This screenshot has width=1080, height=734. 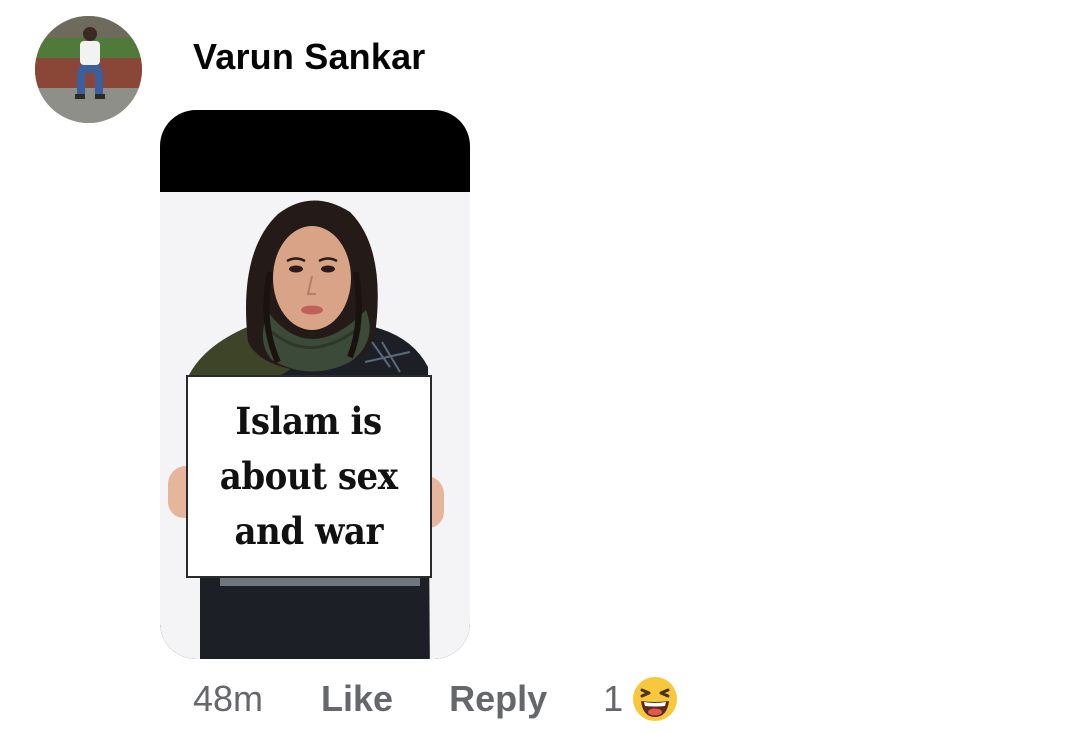 What do you see at coordinates (436, 699) in the screenshot?
I see `comment-actions: 48m Like Reply 1` at bounding box center [436, 699].